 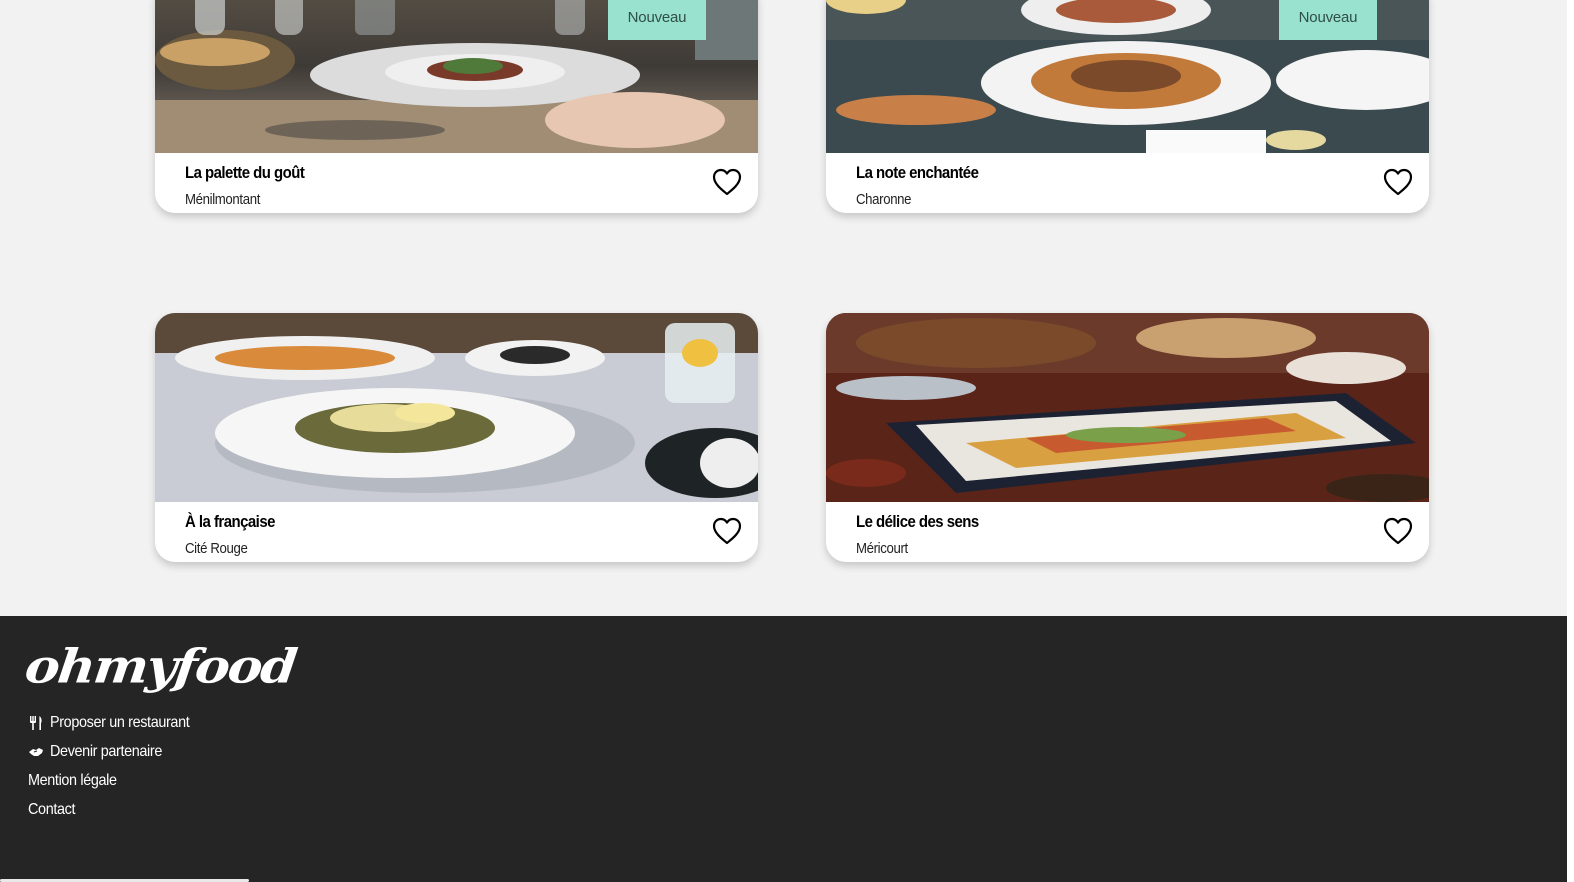 I want to click on restaurant-card: À la française Cité Rouge, so click(x=456, y=437).